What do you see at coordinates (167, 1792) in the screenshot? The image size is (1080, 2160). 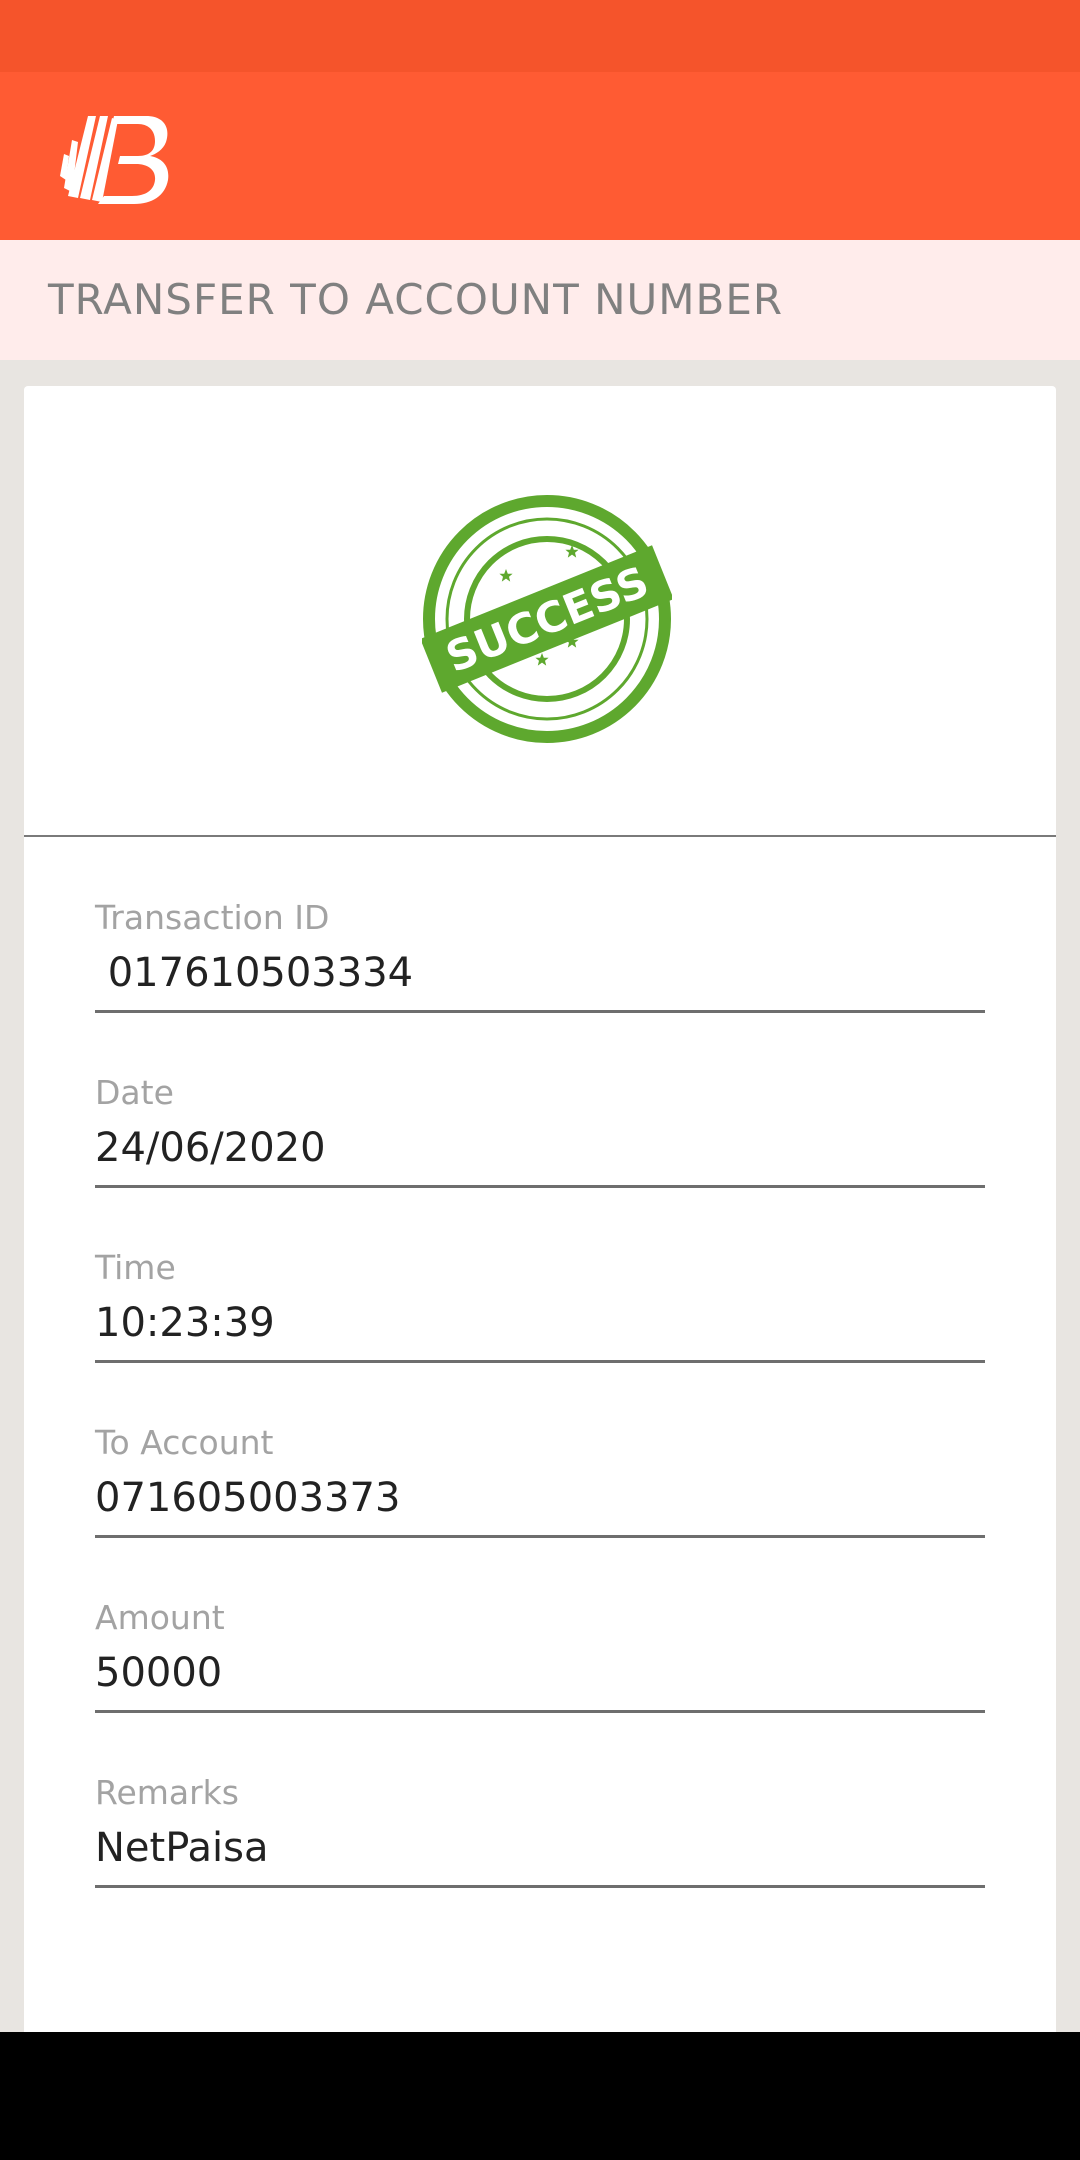 I see `field-label: Remarks` at bounding box center [167, 1792].